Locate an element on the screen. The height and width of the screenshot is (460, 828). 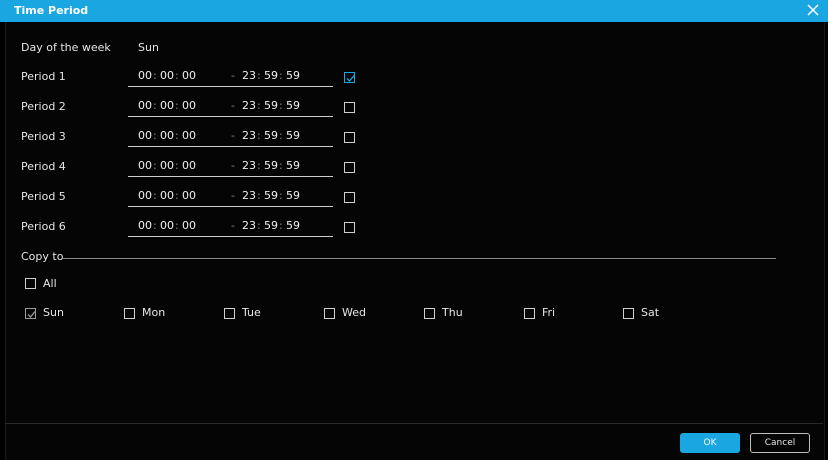
footer-divider is located at coordinates (414, 423).